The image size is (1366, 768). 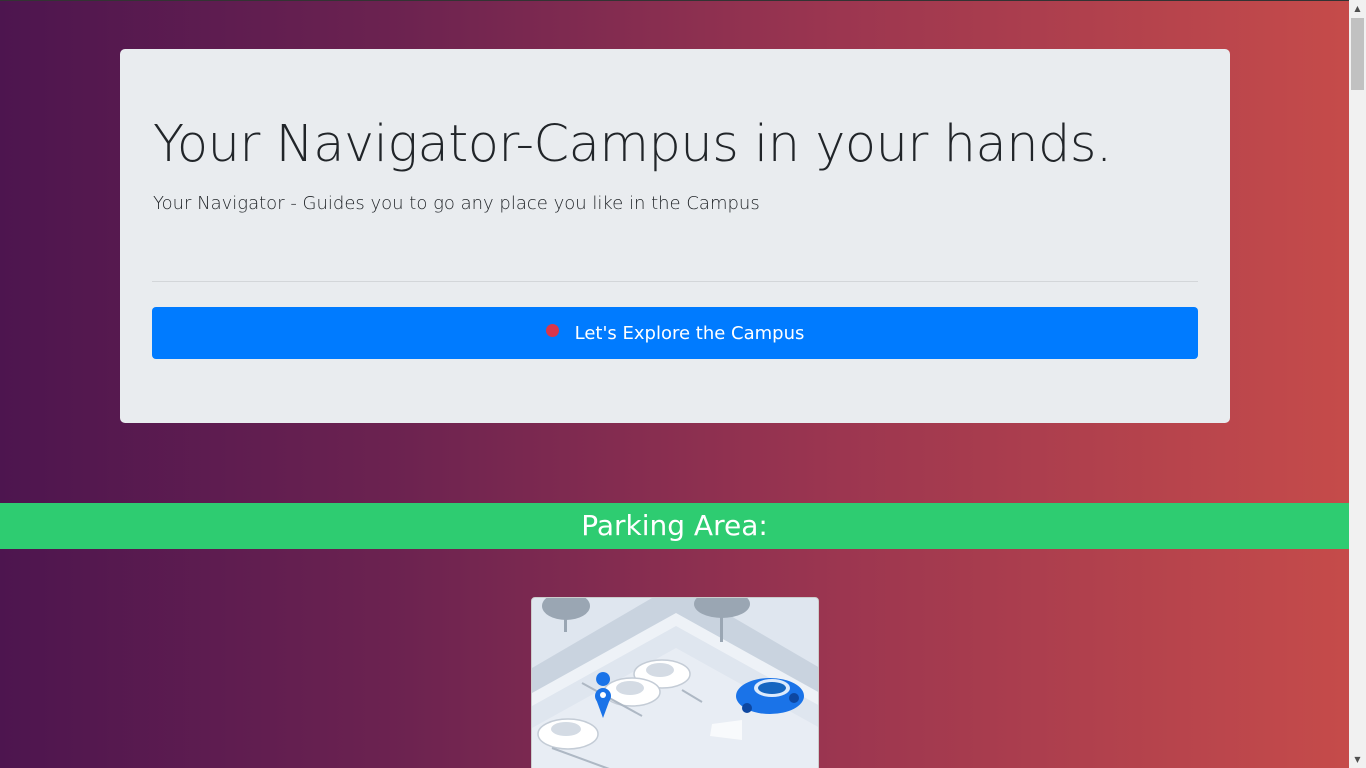 What do you see at coordinates (1357, 8) in the screenshot?
I see `scroll-up-arrow-icon: ▲` at bounding box center [1357, 8].